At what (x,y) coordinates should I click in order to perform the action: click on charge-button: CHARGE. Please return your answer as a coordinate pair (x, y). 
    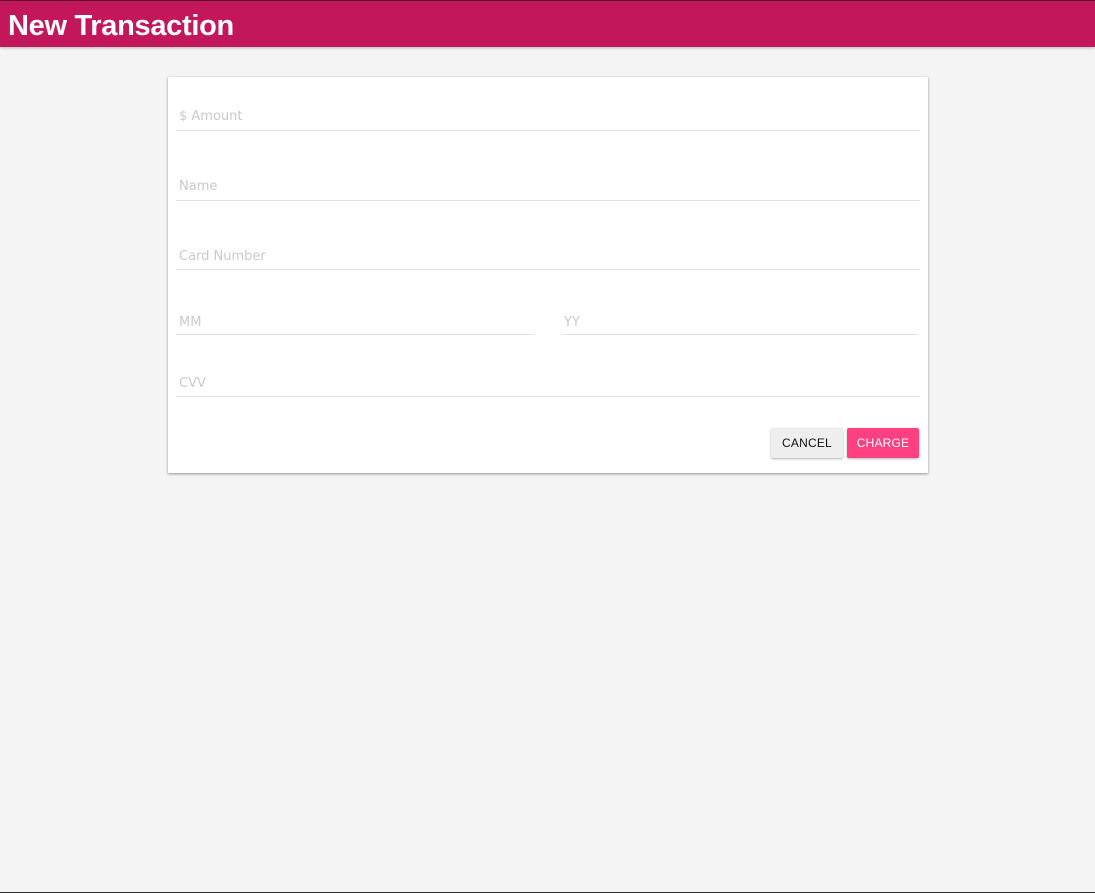
    Looking at the image, I should click on (883, 443).